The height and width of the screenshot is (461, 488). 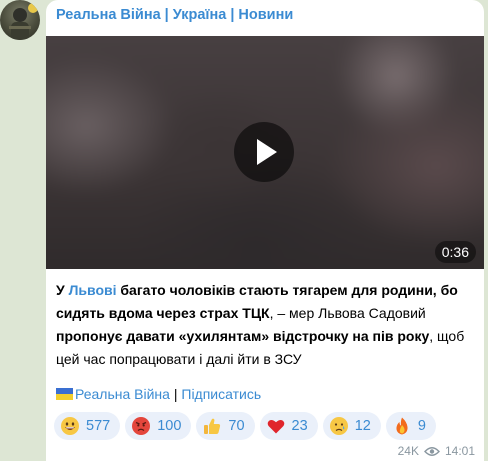 What do you see at coordinates (221, 394) in the screenshot?
I see `subscribe-link: Підписатись` at bounding box center [221, 394].